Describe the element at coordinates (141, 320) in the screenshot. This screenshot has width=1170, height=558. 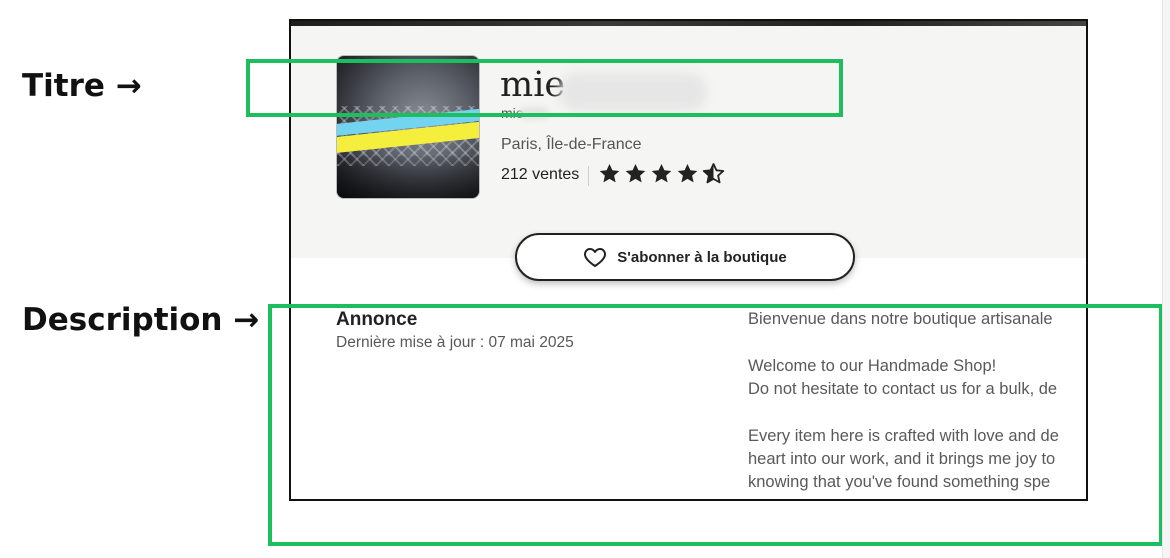
I see `description-annotation-label: Description →` at that location.